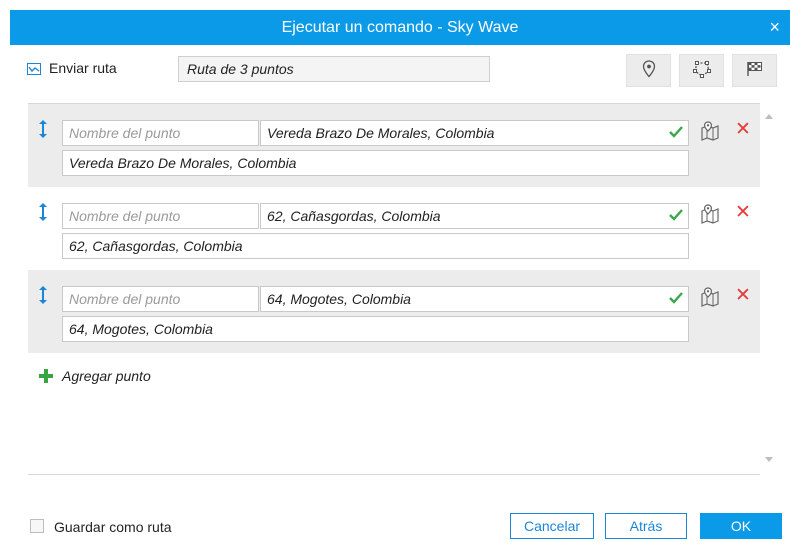  I want to click on point-full-address: 64, Mogotes, Colombia, so click(375, 329).